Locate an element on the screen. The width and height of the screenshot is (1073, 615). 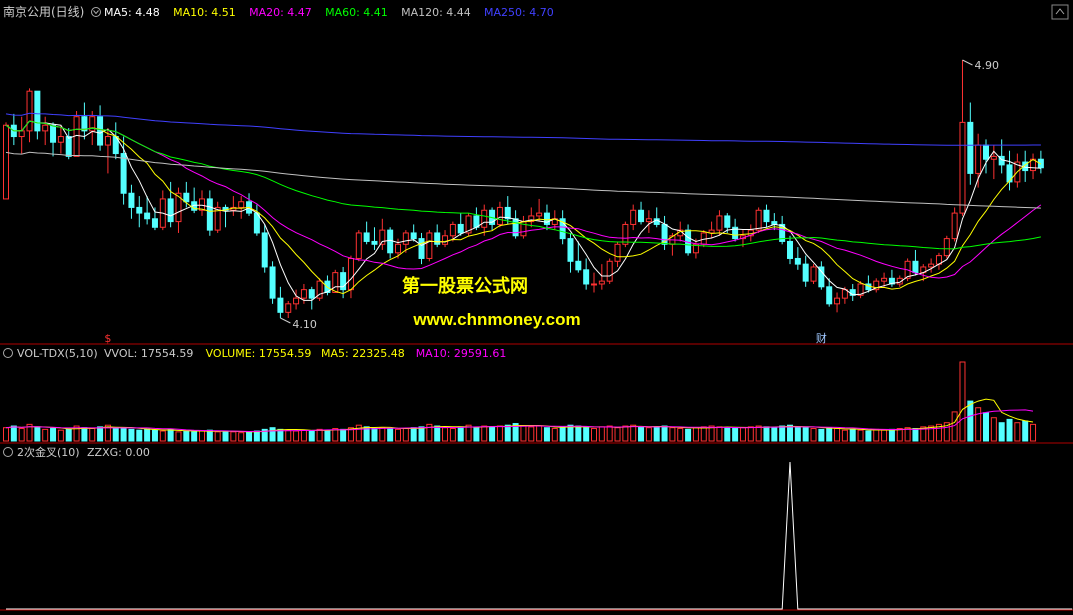
vol-legend-vvol: VVOL: 17554.59 is located at coordinates (148, 353).